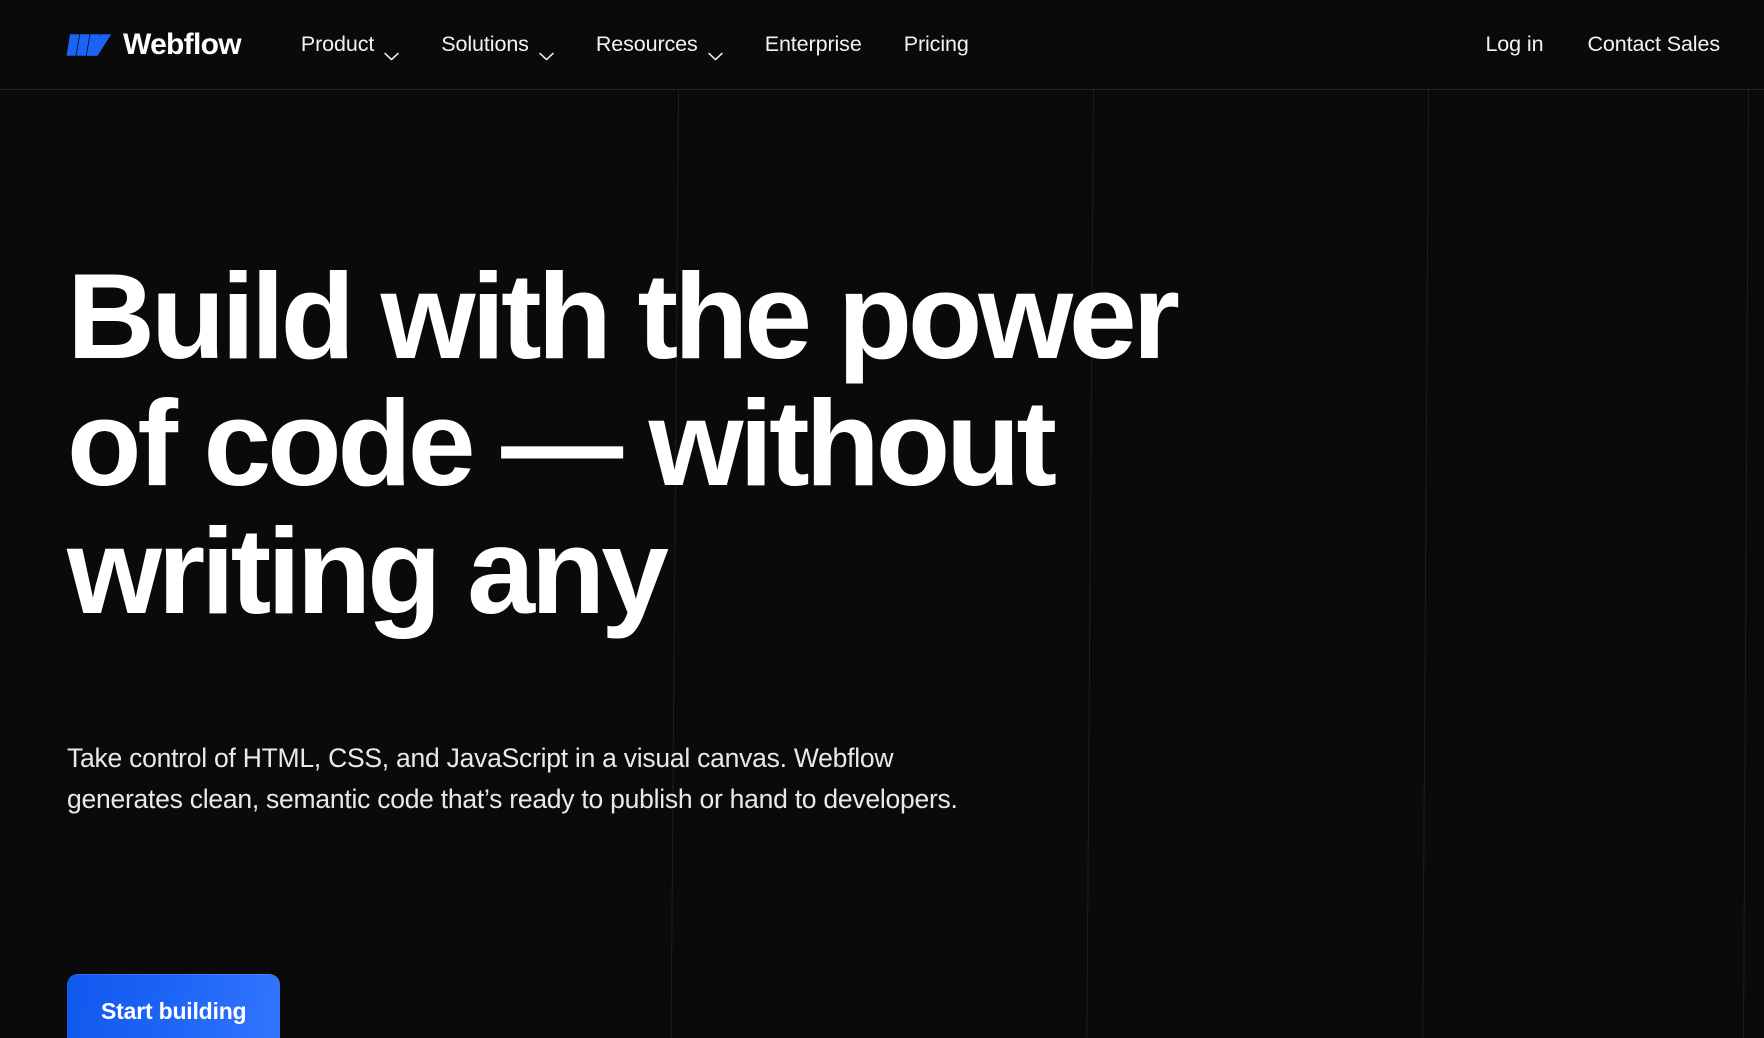 The height and width of the screenshot is (1038, 1764). I want to click on nav-label: Pricing, so click(936, 44).